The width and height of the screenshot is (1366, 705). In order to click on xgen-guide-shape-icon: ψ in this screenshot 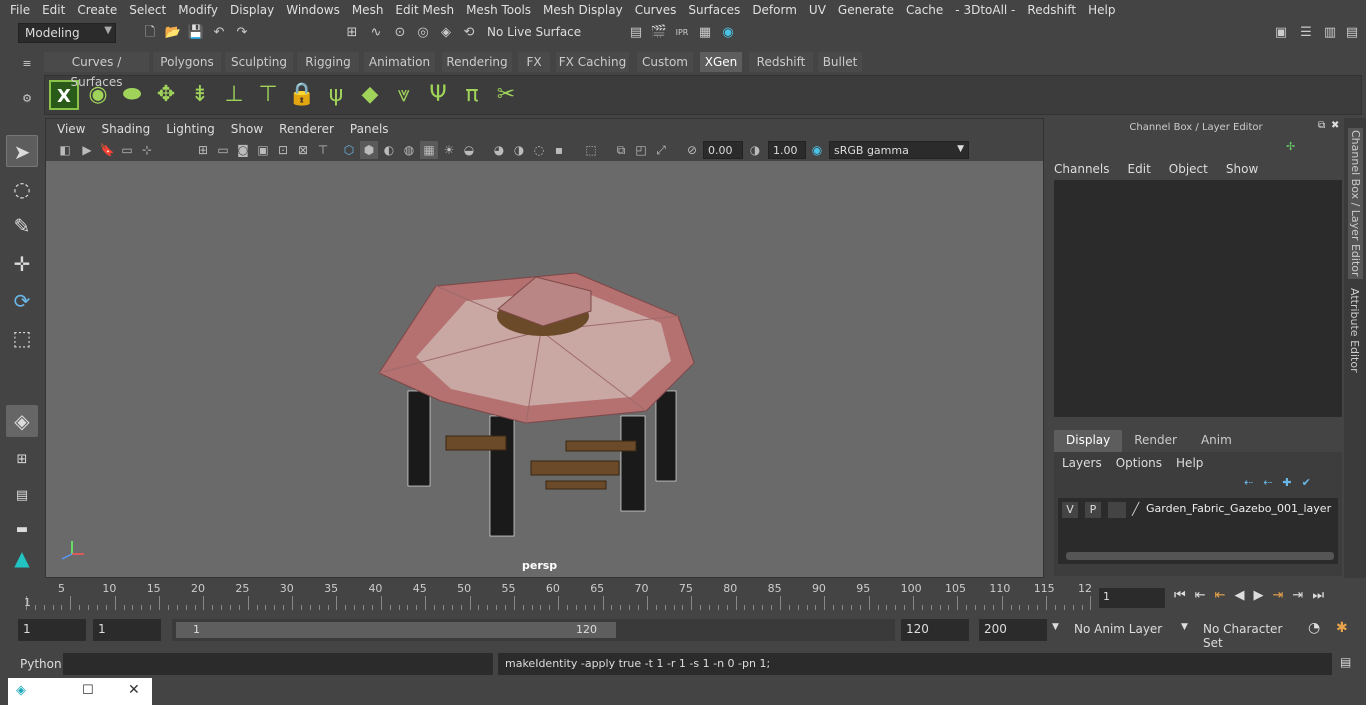, I will do `click(336, 95)`.